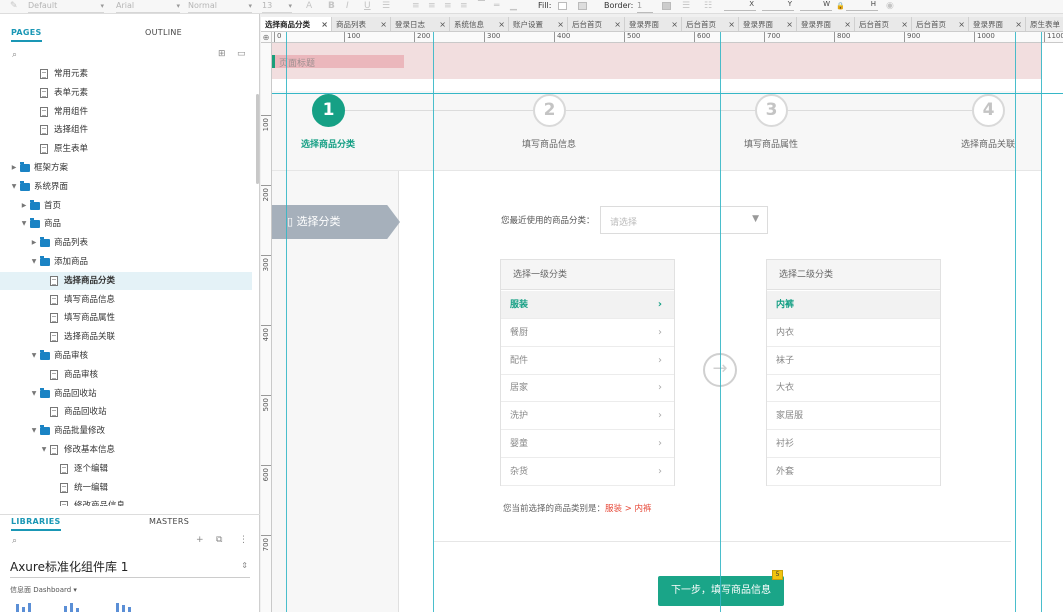 The width and height of the screenshot is (1063, 612). I want to click on recent-category-select: 请选择 ▼, so click(684, 220).